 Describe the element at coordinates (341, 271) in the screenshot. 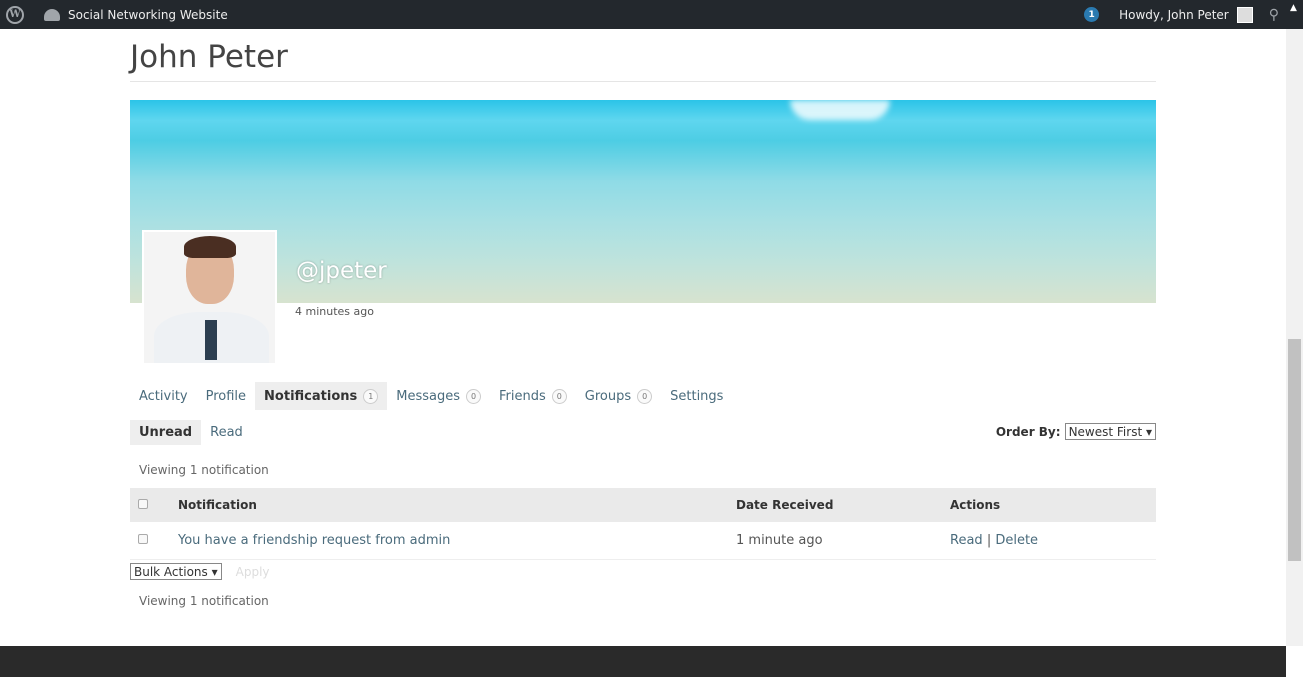

I see `user-handle: @jpeter` at that location.